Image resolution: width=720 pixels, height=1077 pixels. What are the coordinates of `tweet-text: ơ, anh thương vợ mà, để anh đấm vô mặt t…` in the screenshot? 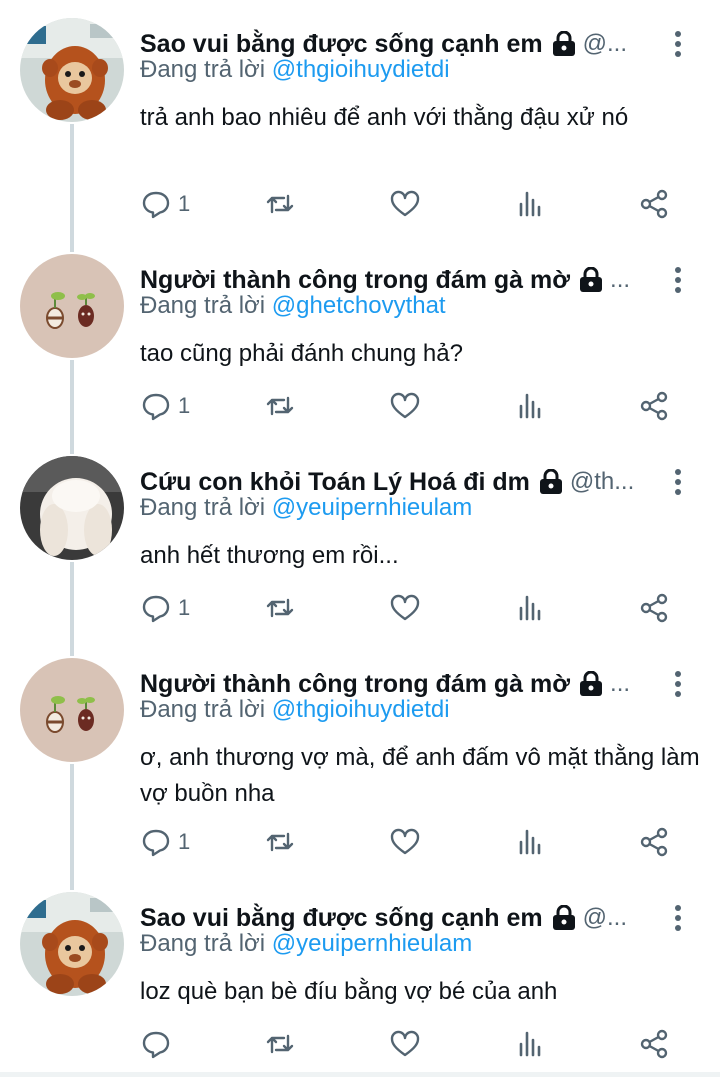 It's located at (420, 775).